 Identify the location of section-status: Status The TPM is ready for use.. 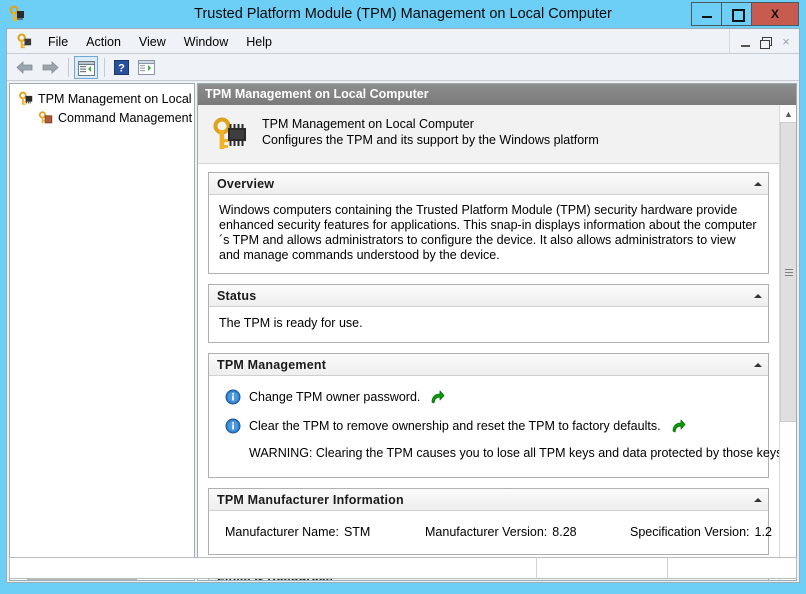
(488, 313).